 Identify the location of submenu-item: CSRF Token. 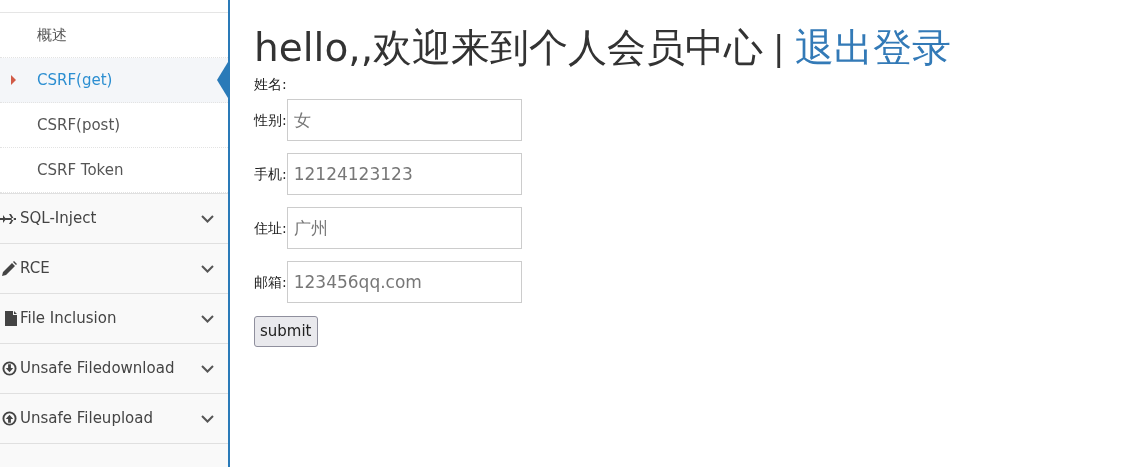
(114, 171).